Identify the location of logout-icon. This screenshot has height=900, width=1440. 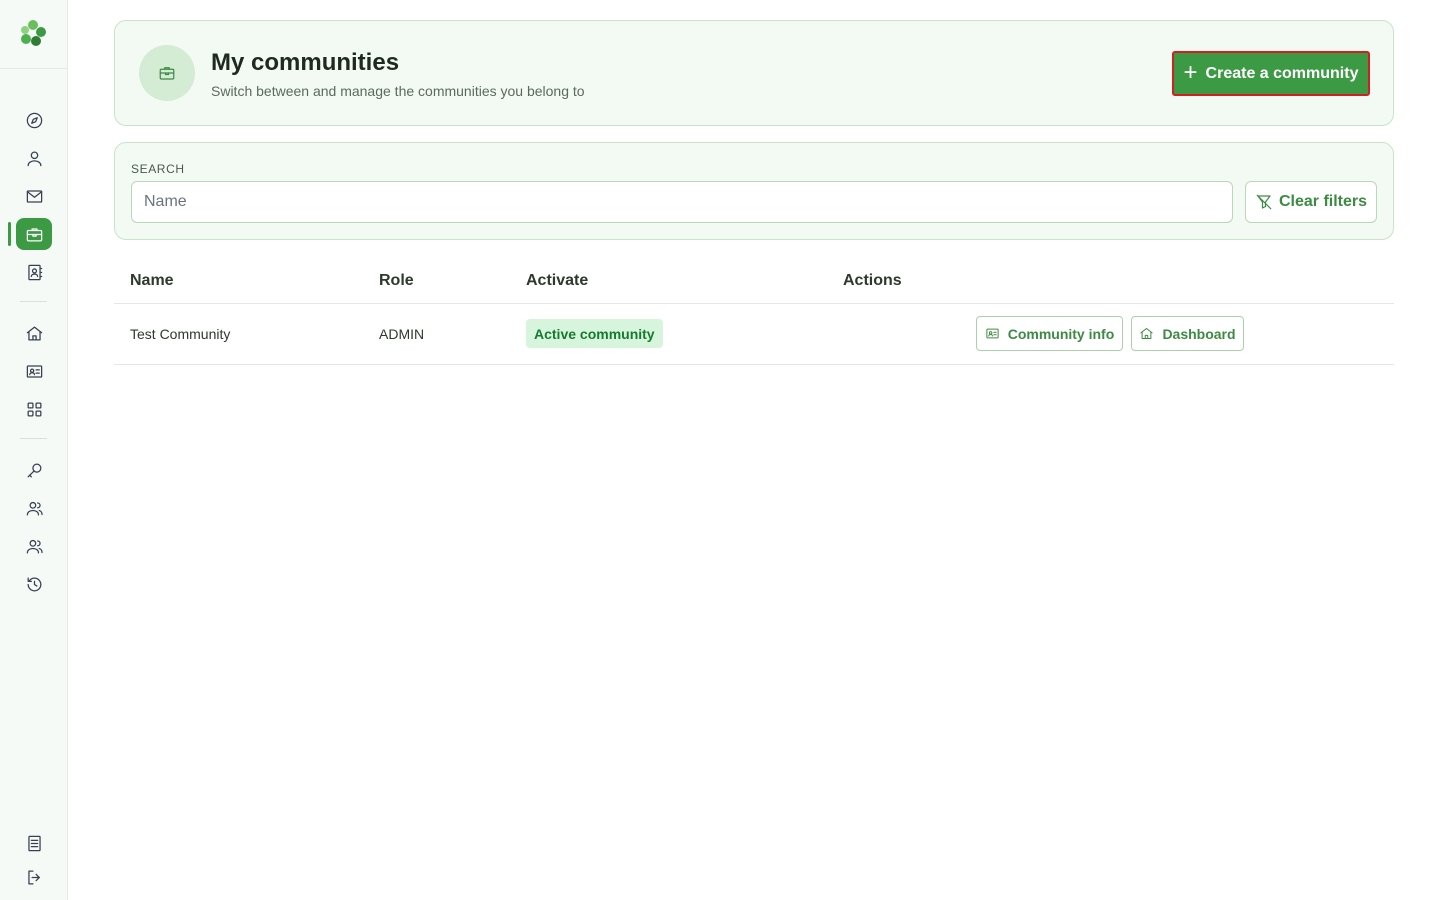
(33, 877).